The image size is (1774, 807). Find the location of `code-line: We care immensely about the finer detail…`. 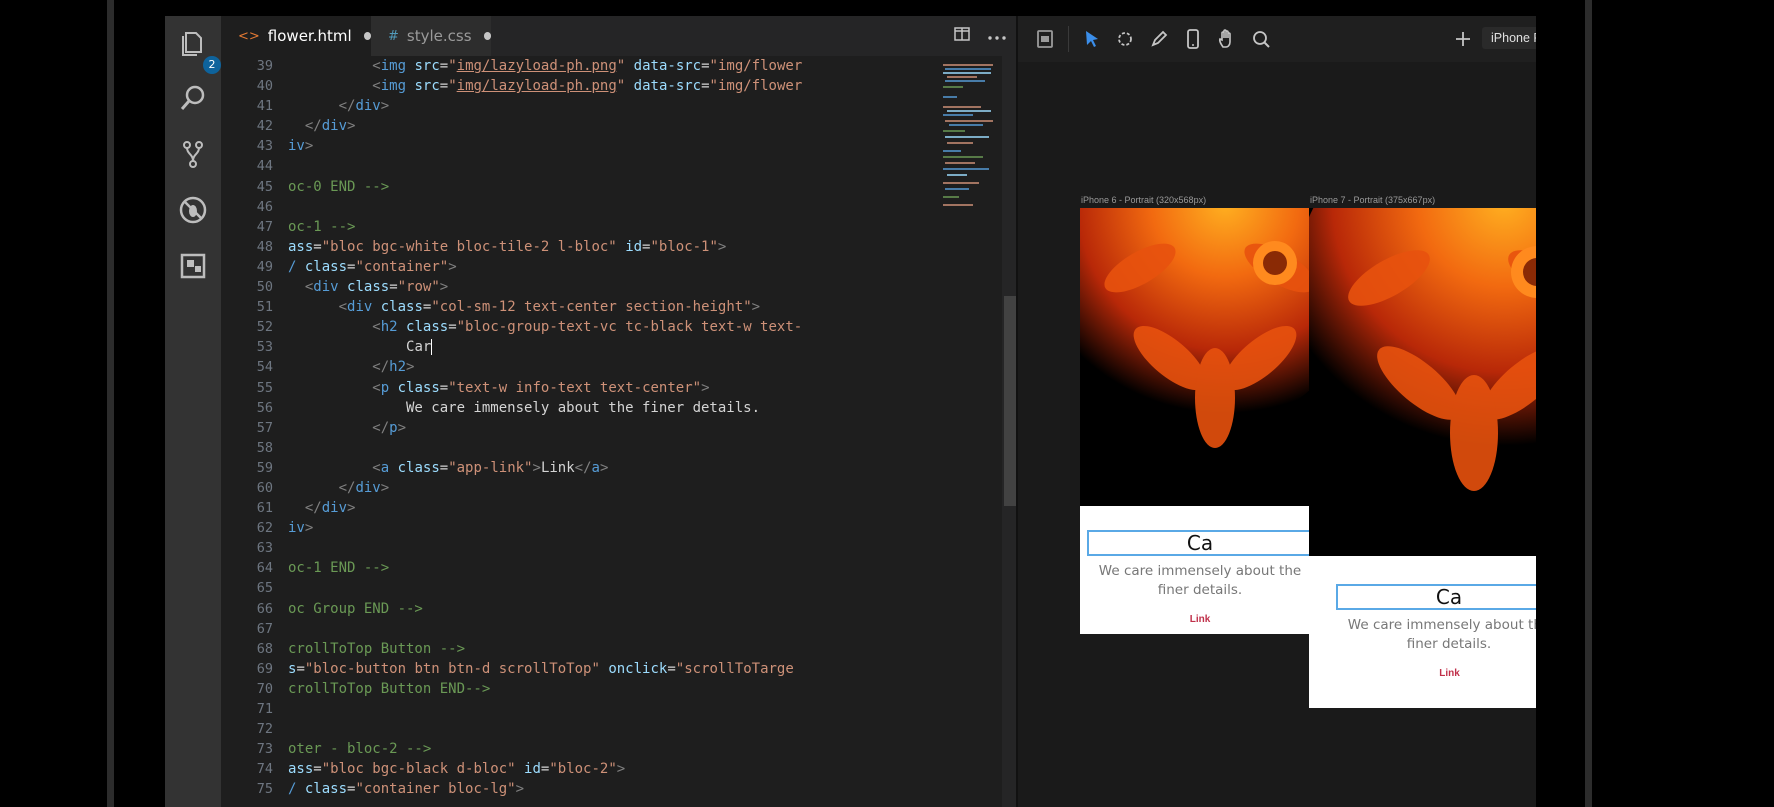

code-line: We care immensely about the finer detail… is located at coordinates (524, 407).